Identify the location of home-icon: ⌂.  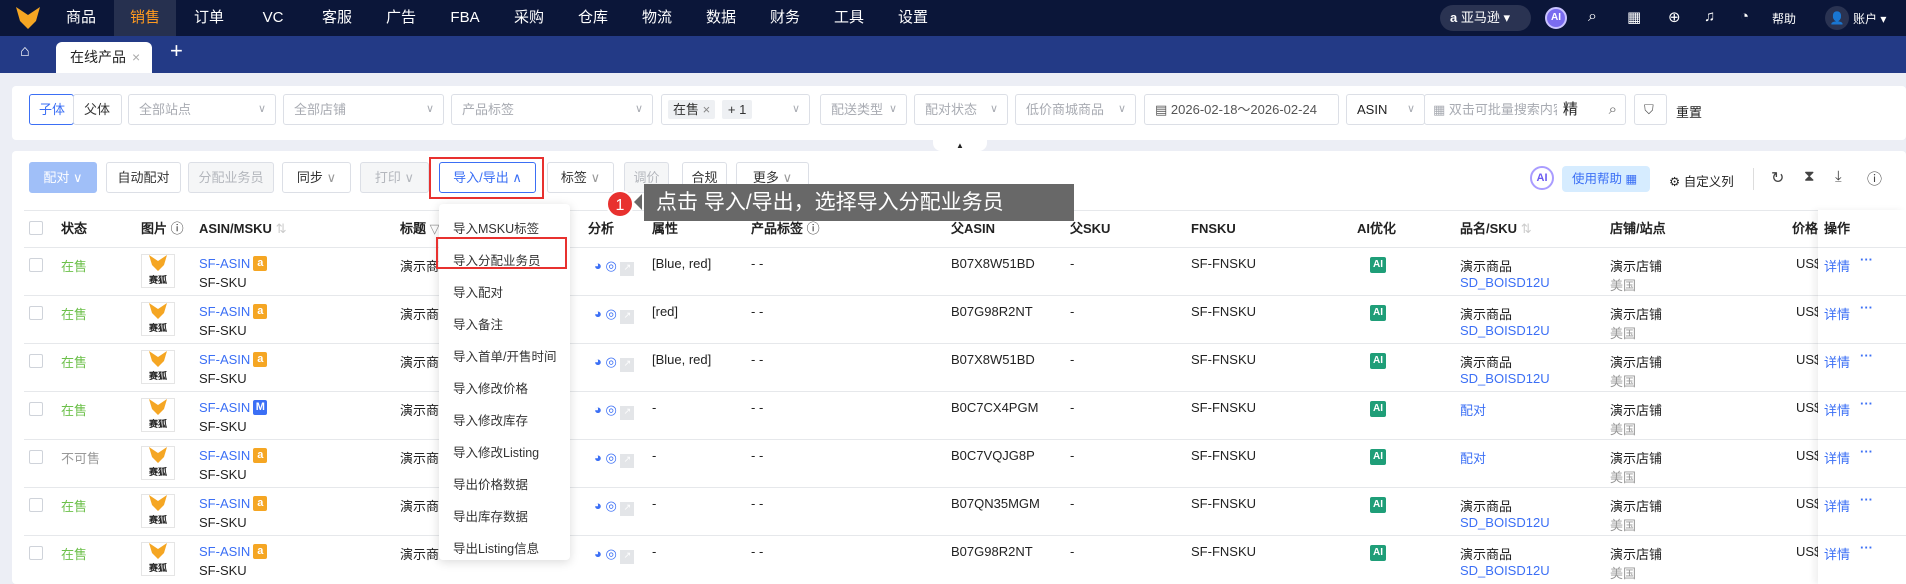
(25, 52).